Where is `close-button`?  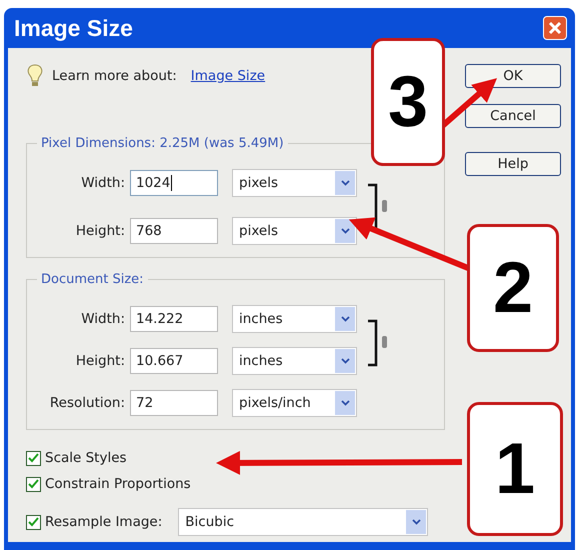 close-button is located at coordinates (555, 28).